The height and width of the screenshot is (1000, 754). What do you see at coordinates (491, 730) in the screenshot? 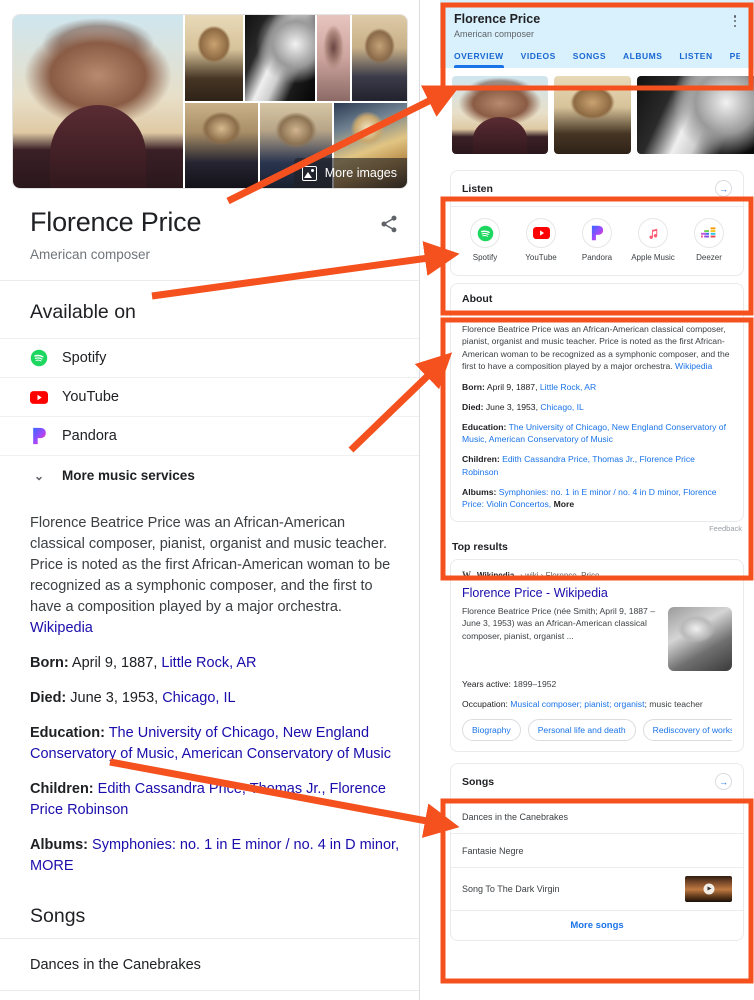
I see `chip-biography: Biography` at bounding box center [491, 730].